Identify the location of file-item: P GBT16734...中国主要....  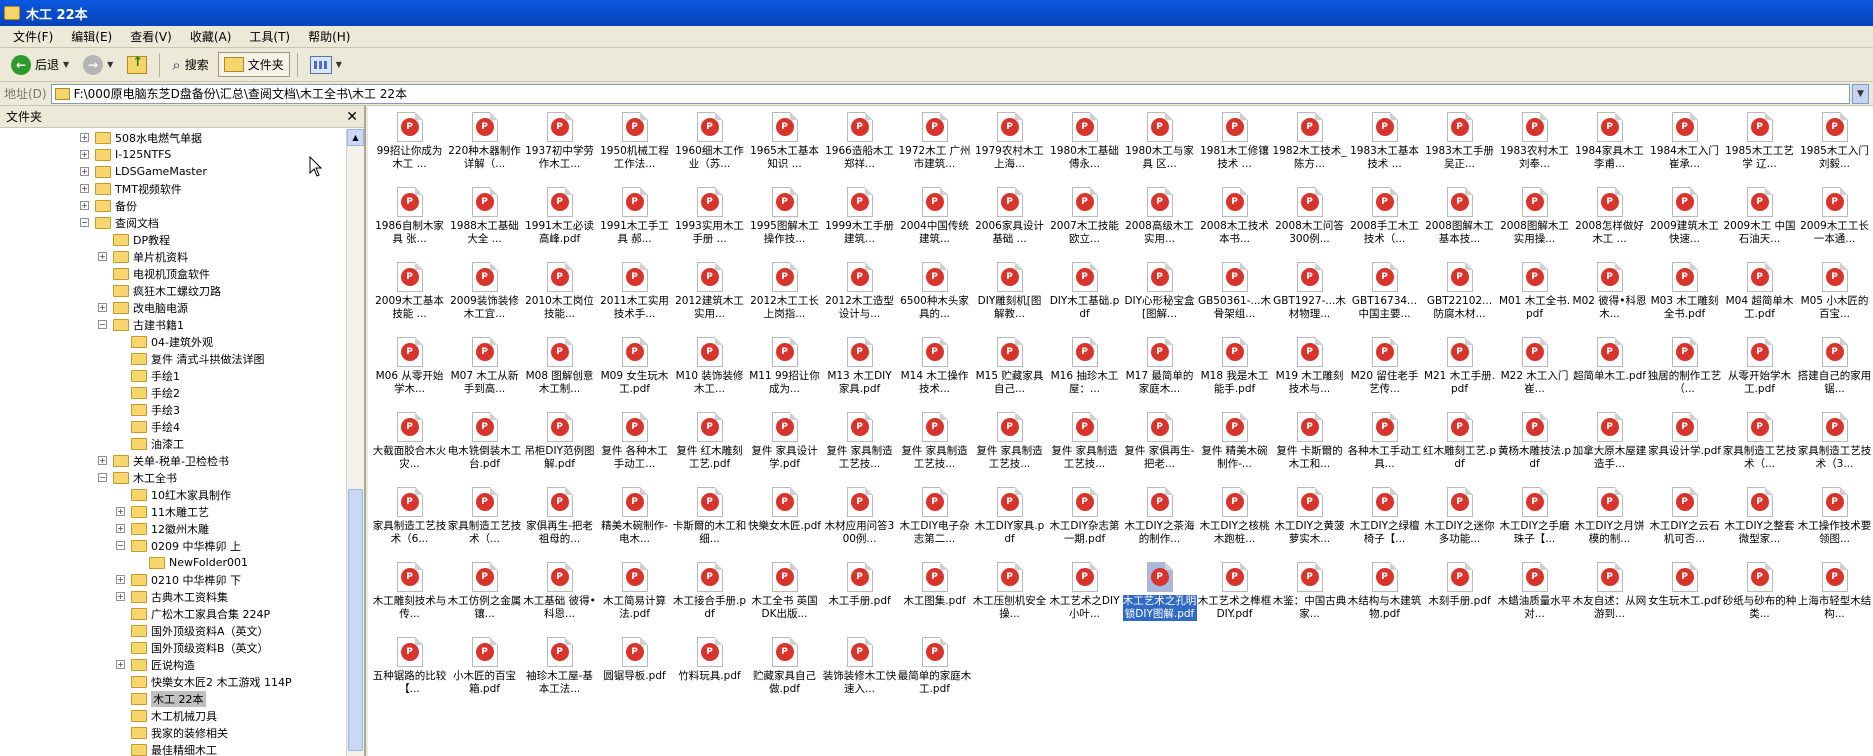
(1384, 297).